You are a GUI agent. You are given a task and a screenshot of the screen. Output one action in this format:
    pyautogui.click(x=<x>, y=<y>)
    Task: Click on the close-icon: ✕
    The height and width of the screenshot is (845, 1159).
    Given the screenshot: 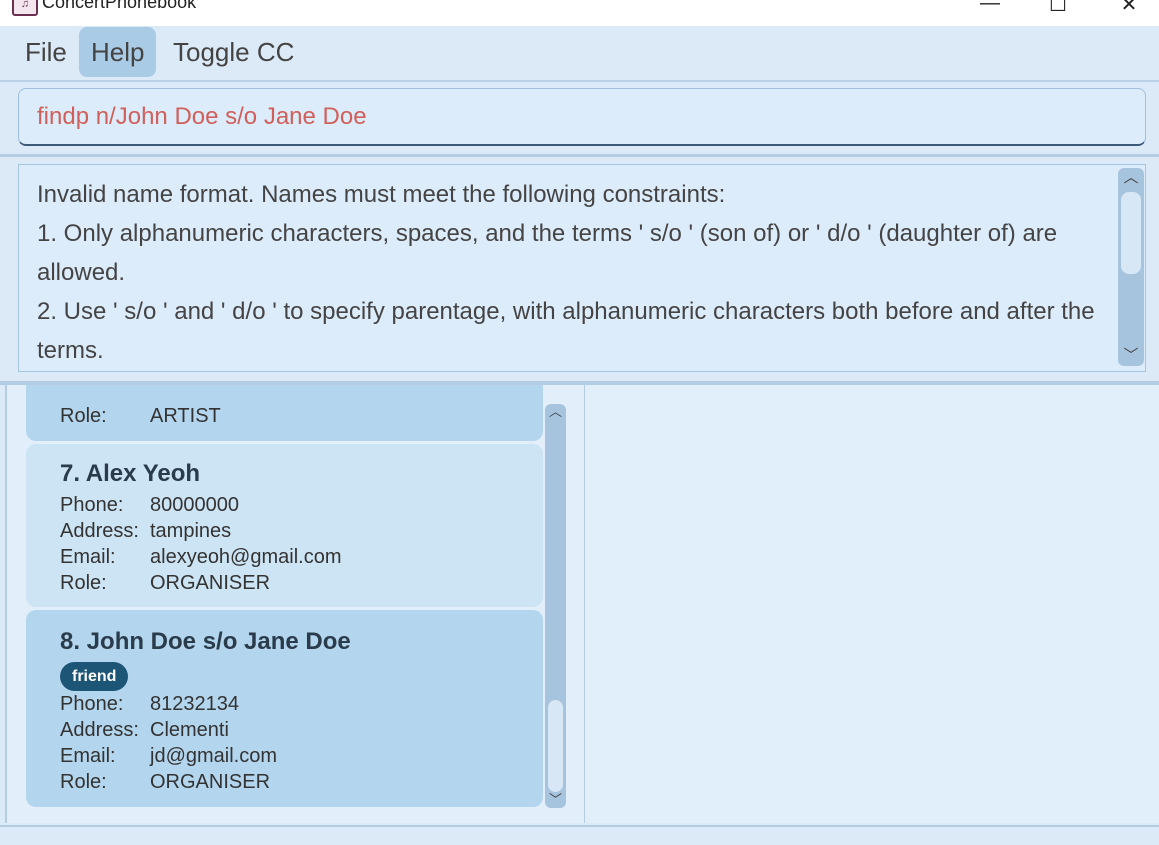 What is the action you would take?
    pyautogui.click(x=1129, y=8)
    